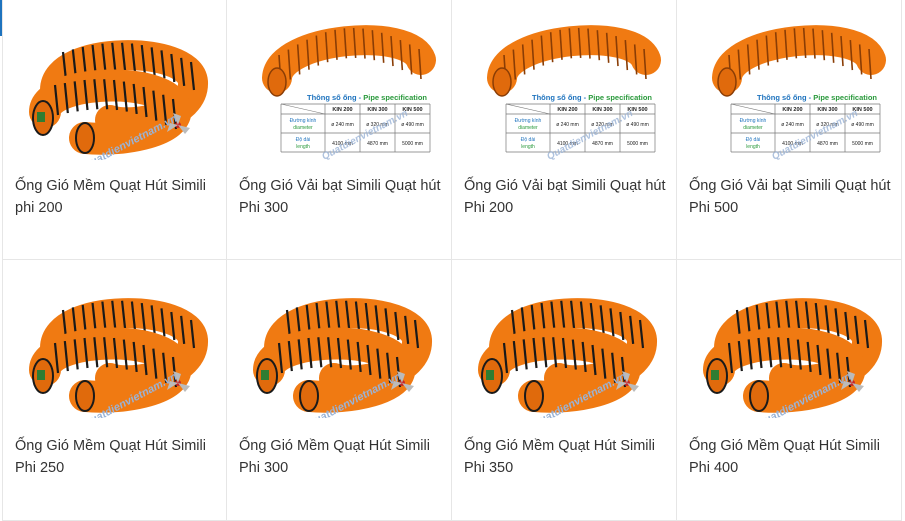 Image resolution: width=905 pixels, height=521 pixels. Describe the element at coordinates (341, 457) in the screenshot. I see `product-name-link: Ống Gió Mềm Quạt Hút Simili Phi 300` at that location.